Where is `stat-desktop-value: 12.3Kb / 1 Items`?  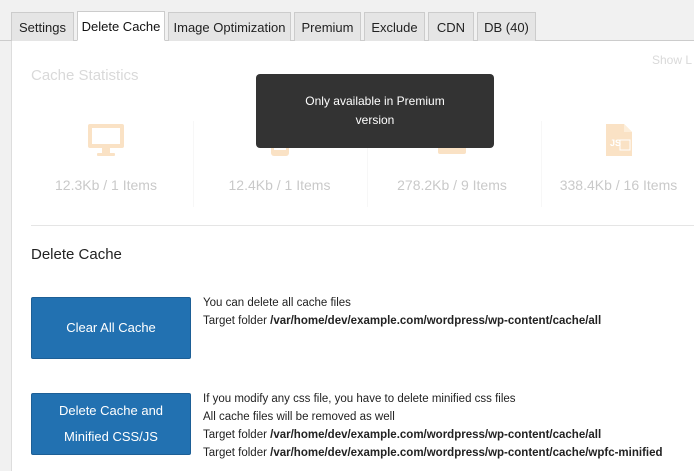
stat-desktop-value: 12.3Kb / 1 Items is located at coordinates (106, 185).